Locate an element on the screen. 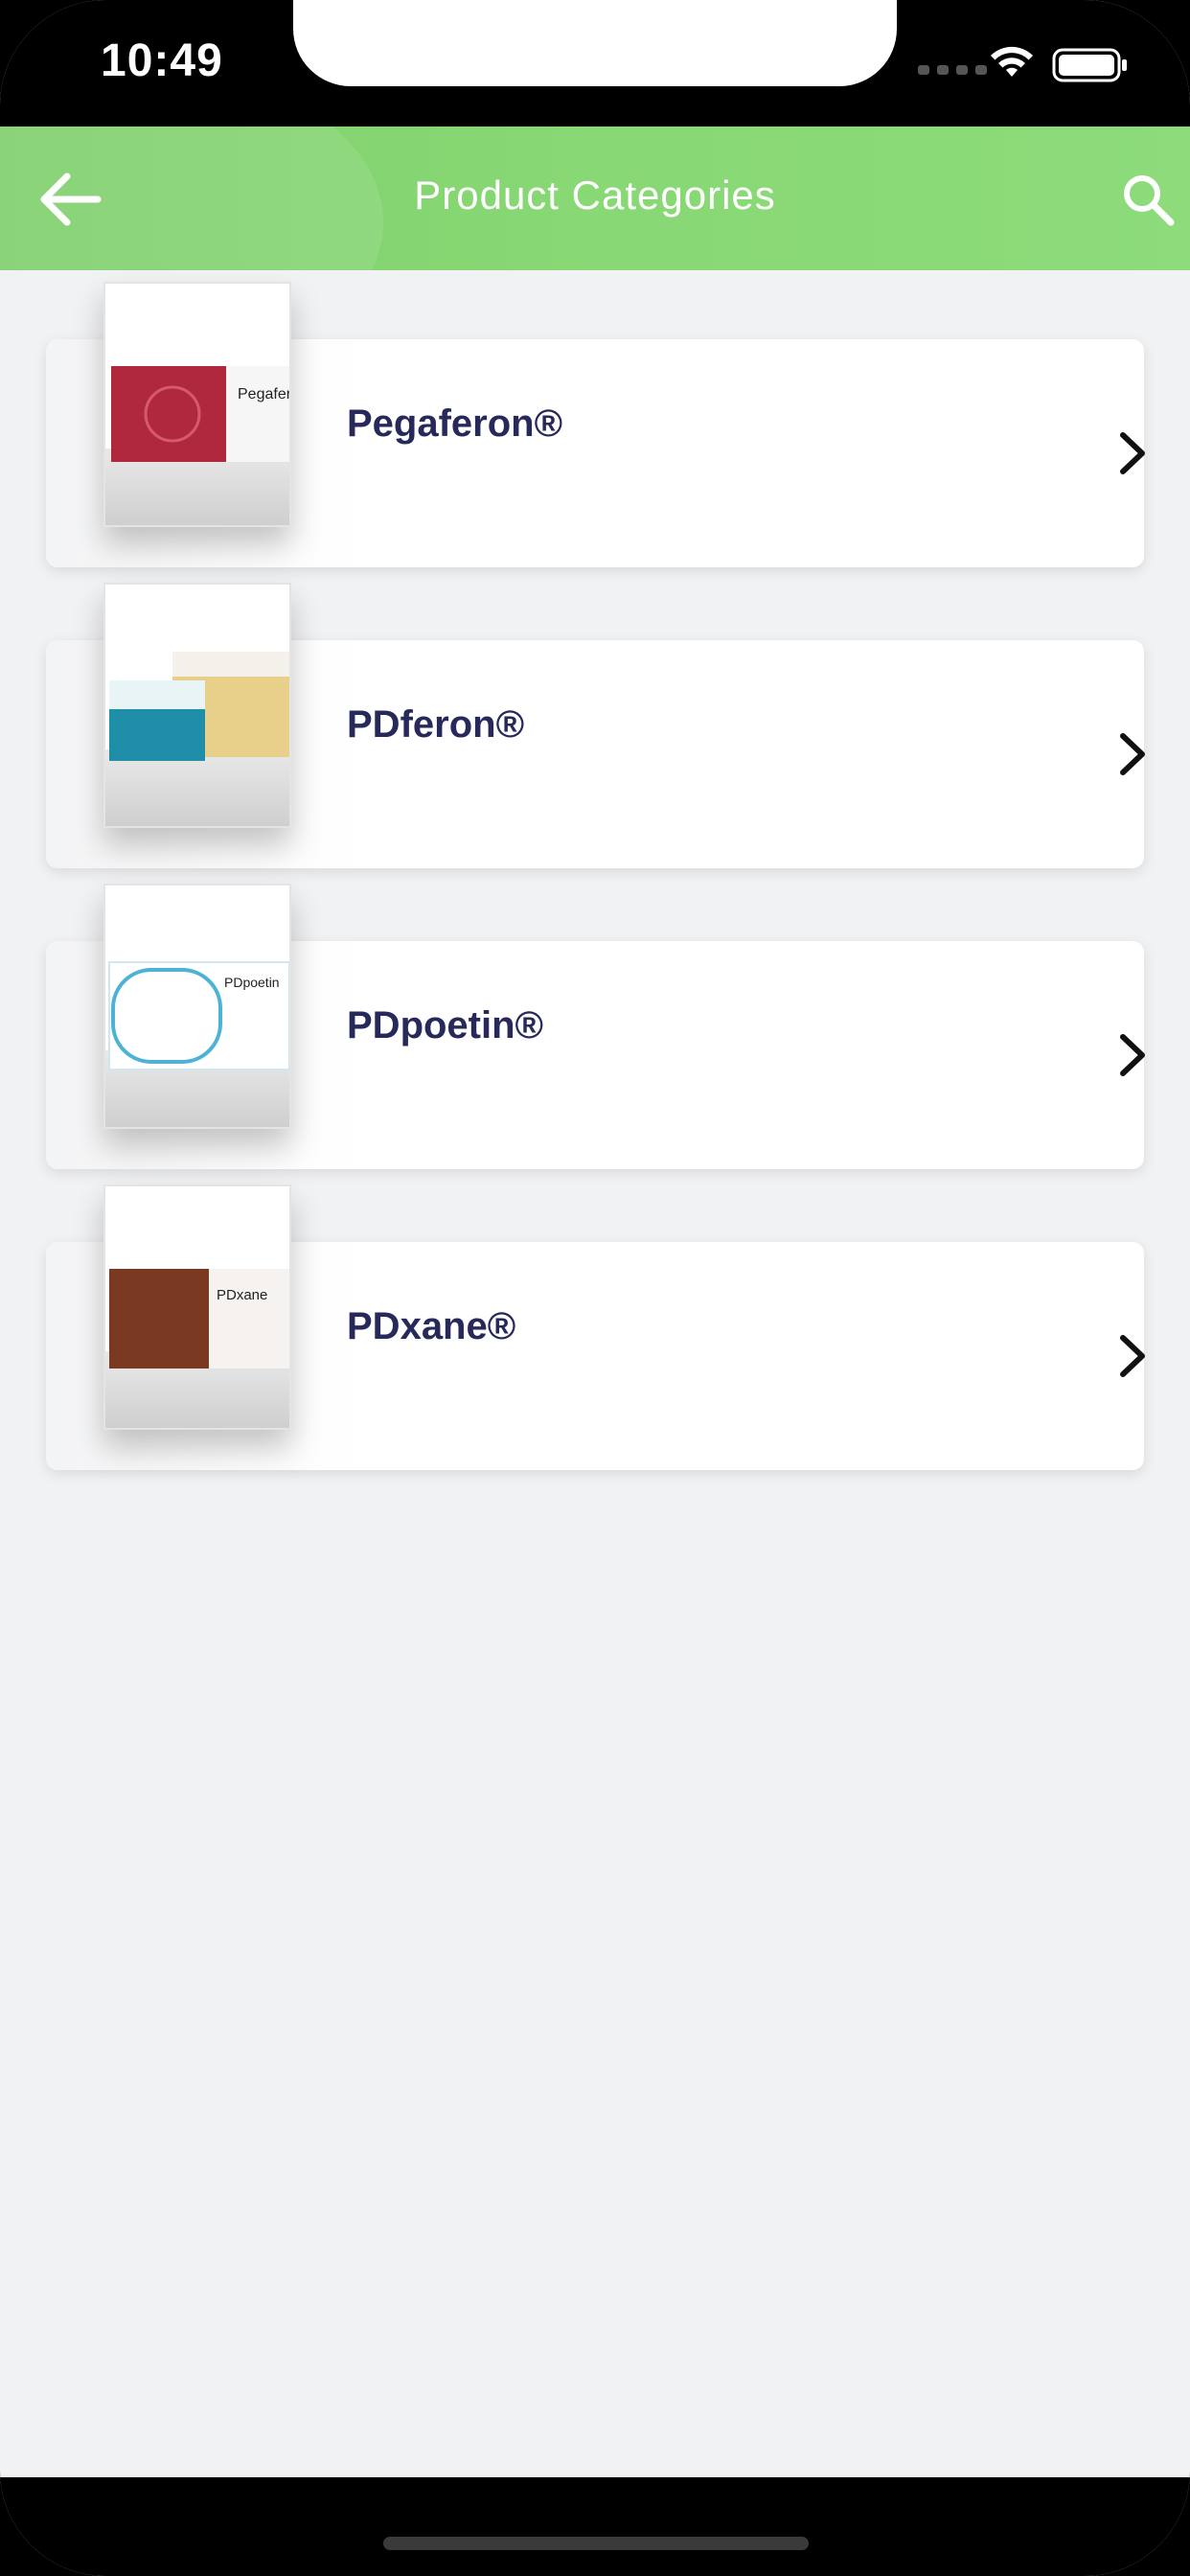 This screenshot has width=1190, height=2576. svg-text: PDpoetin is located at coordinates (252, 982).